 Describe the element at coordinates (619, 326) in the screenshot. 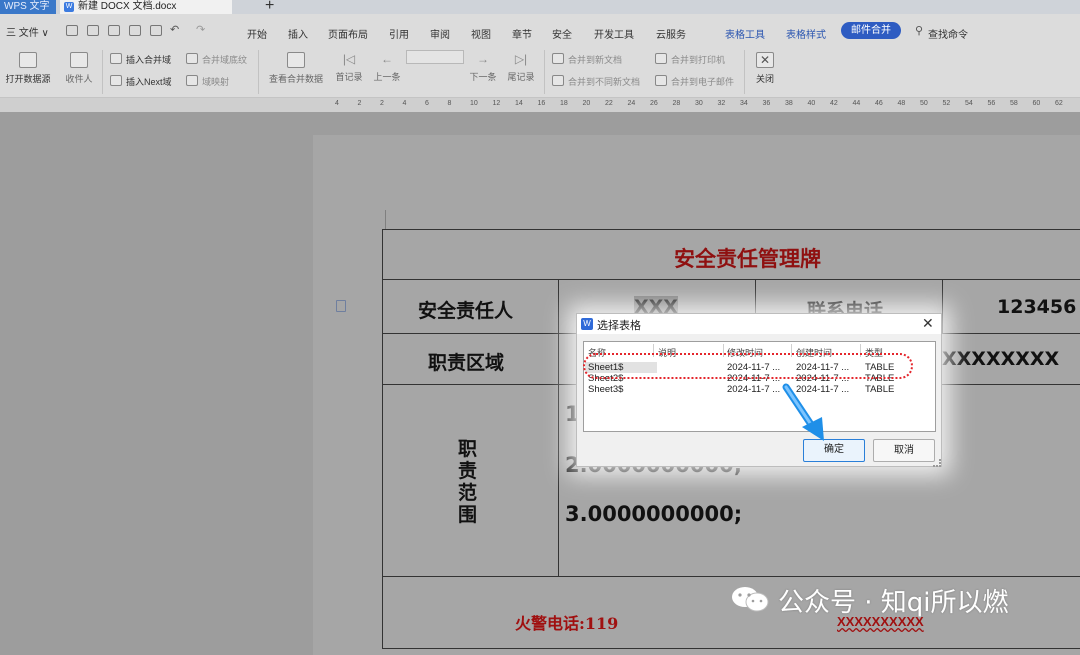

I see `dialog-title: 选择表格` at that location.